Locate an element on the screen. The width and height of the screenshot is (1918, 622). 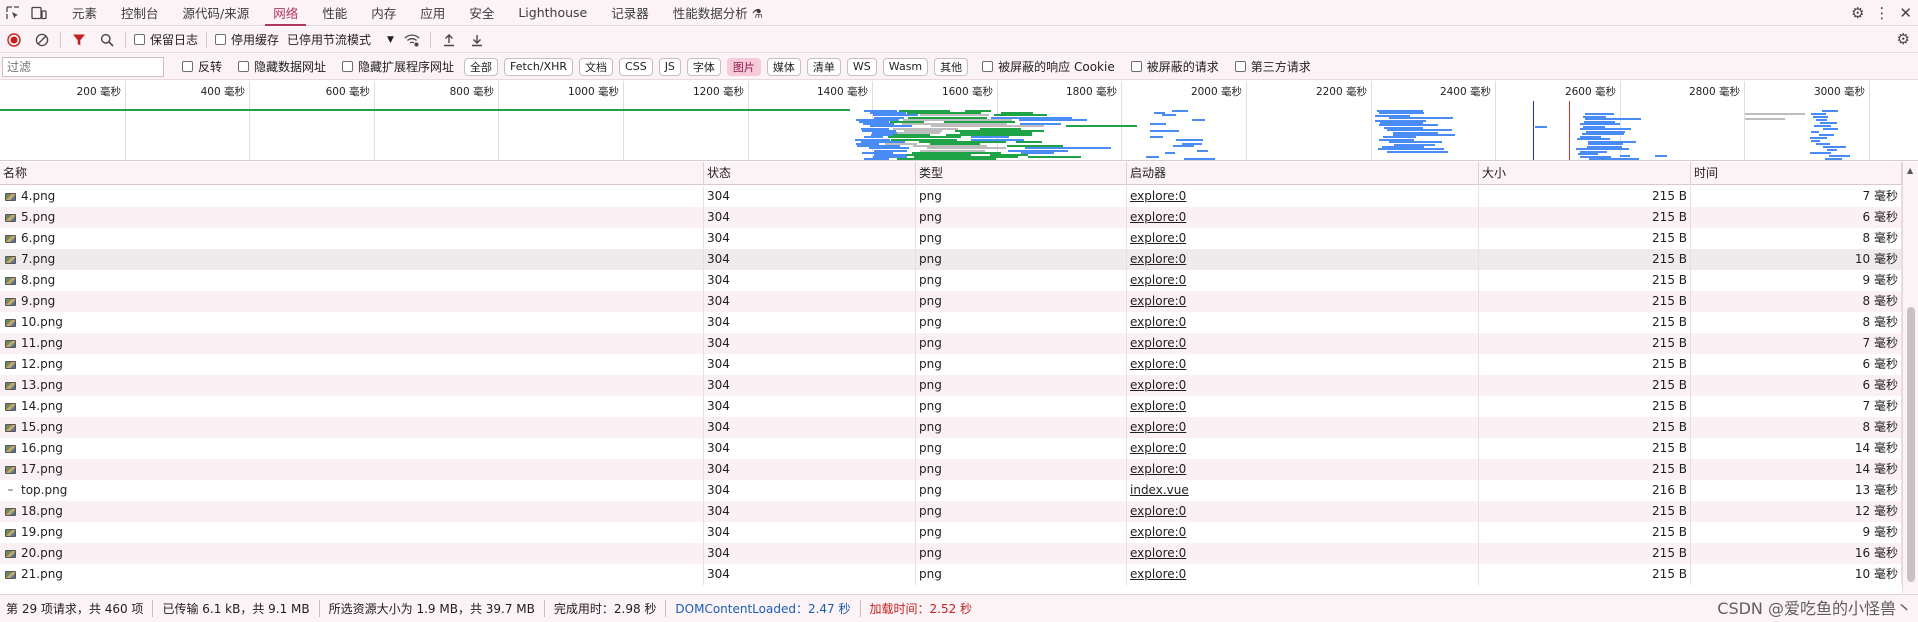
name-cell: 7.png is located at coordinates (352, 259).